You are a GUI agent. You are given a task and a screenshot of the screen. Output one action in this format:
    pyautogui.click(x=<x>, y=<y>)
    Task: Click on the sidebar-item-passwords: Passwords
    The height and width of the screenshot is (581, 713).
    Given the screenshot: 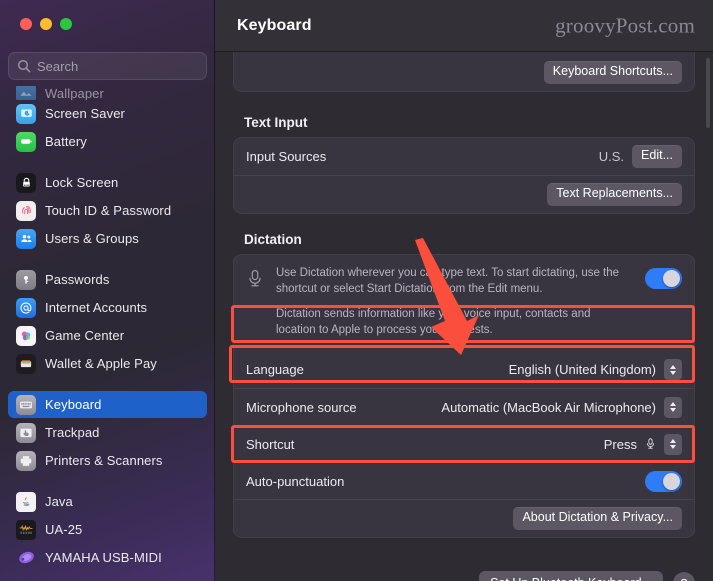 What is the action you would take?
    pyautogui.click(x=107, y=279)
    